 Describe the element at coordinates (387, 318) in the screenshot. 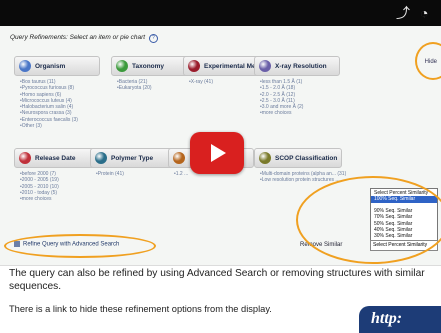

I see `url-badge-text: http:` at that location.